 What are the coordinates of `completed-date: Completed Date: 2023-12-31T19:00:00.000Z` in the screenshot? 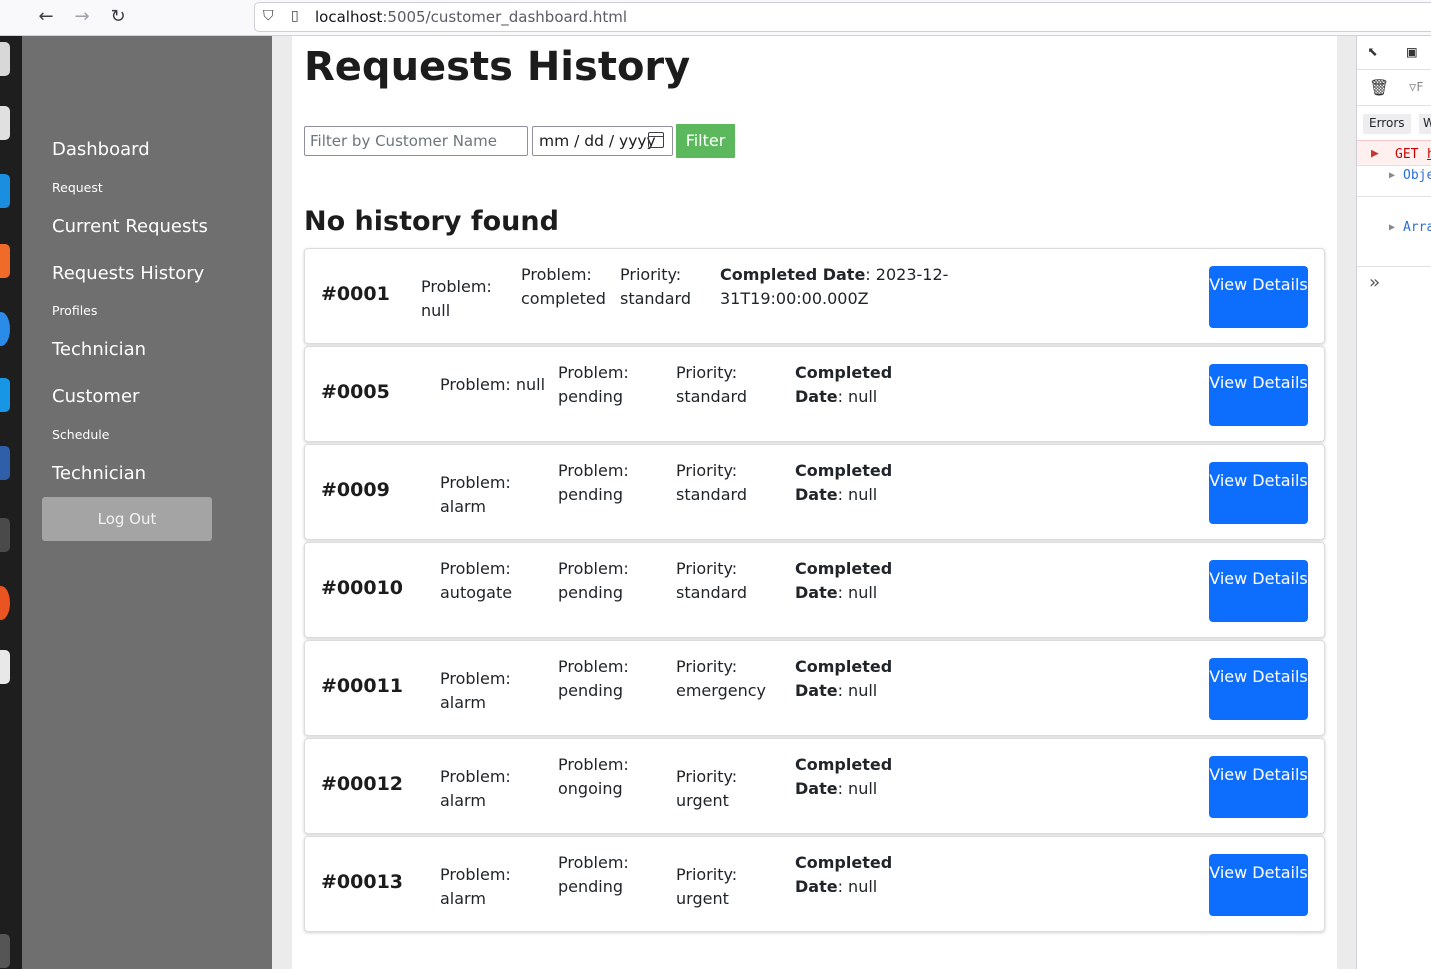 It's located at (835, 287).